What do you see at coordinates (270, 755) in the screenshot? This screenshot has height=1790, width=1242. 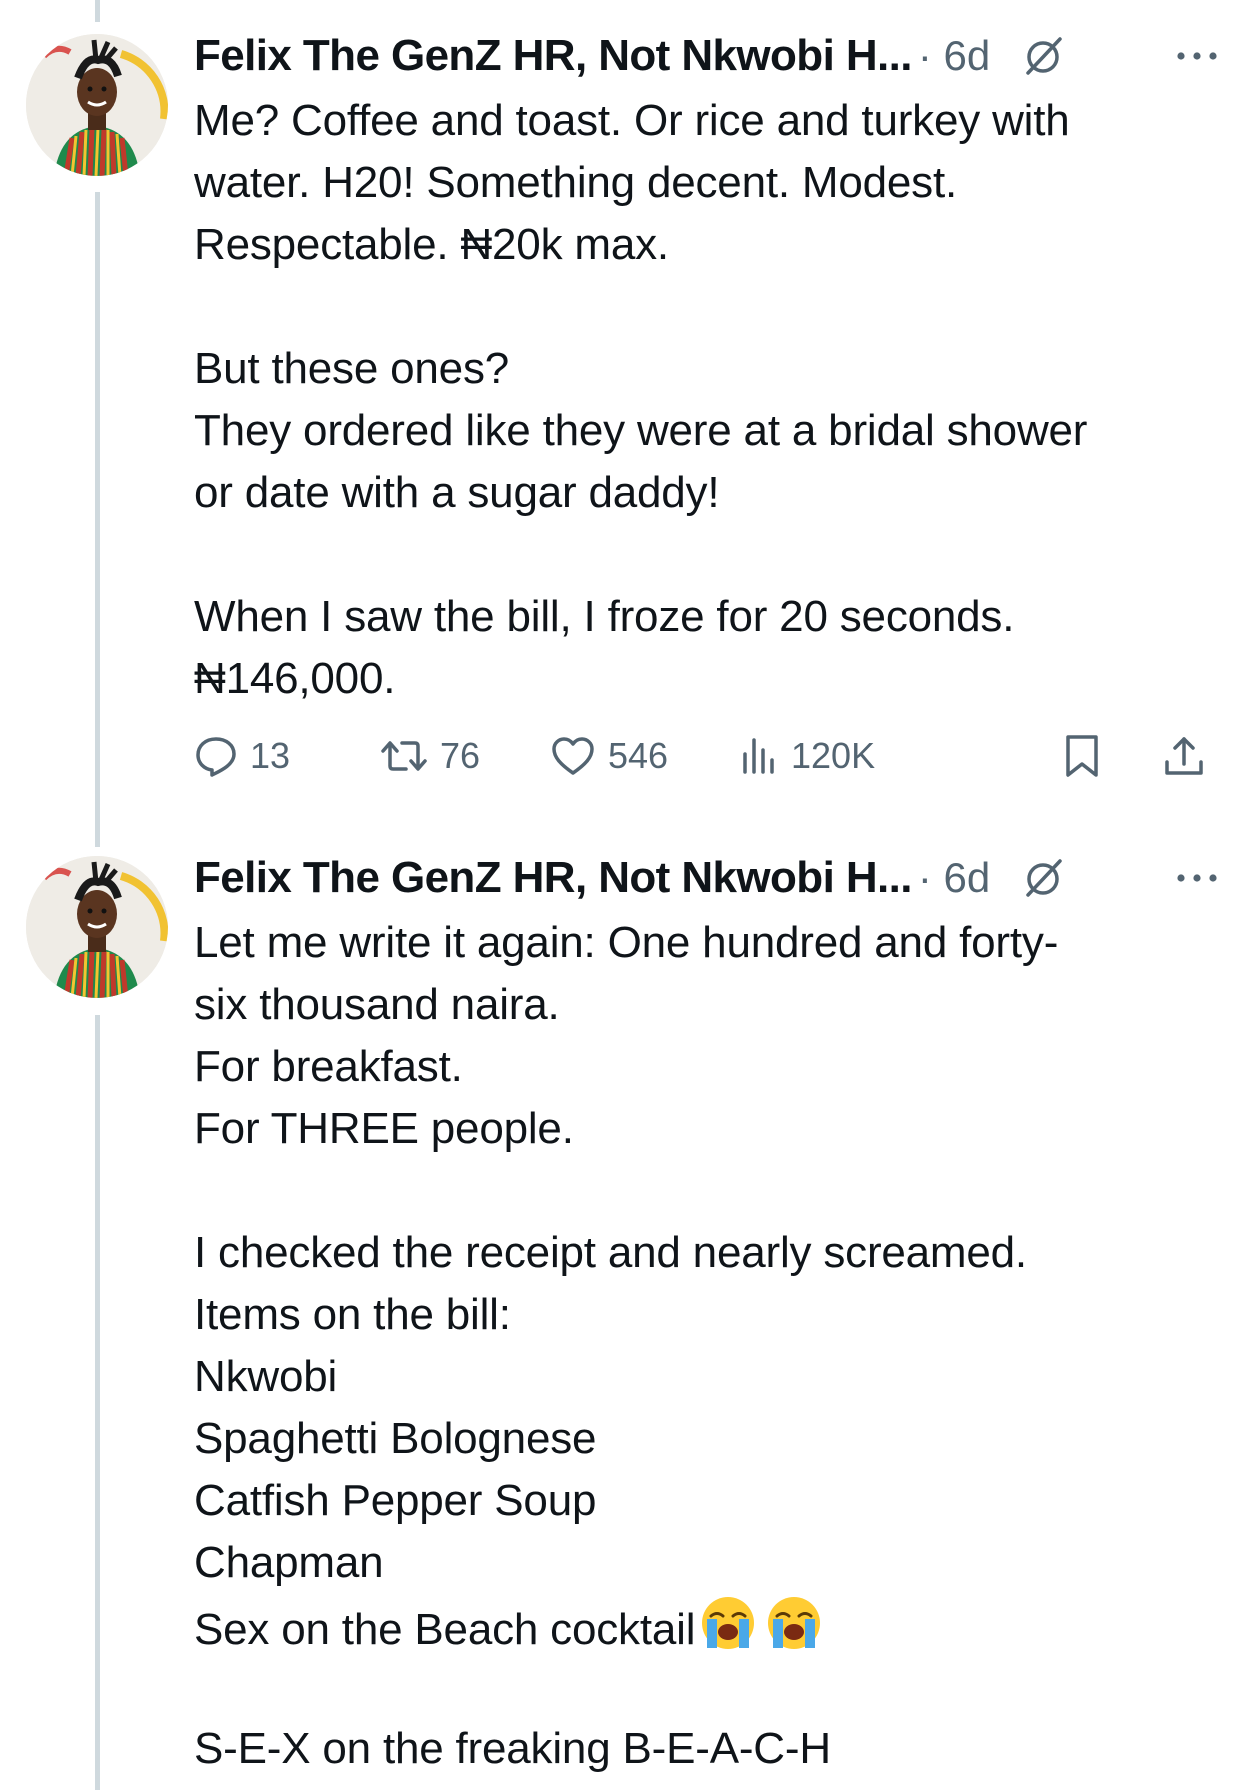 I see `reply-count: 13` at bounding box center [270, 755].